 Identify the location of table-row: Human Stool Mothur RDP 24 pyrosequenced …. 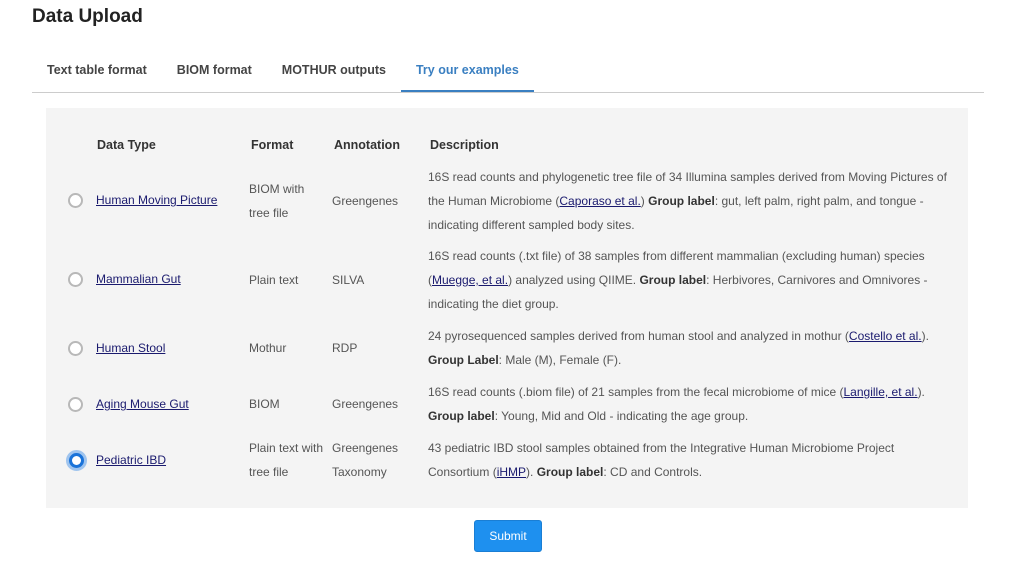
(507, 348).